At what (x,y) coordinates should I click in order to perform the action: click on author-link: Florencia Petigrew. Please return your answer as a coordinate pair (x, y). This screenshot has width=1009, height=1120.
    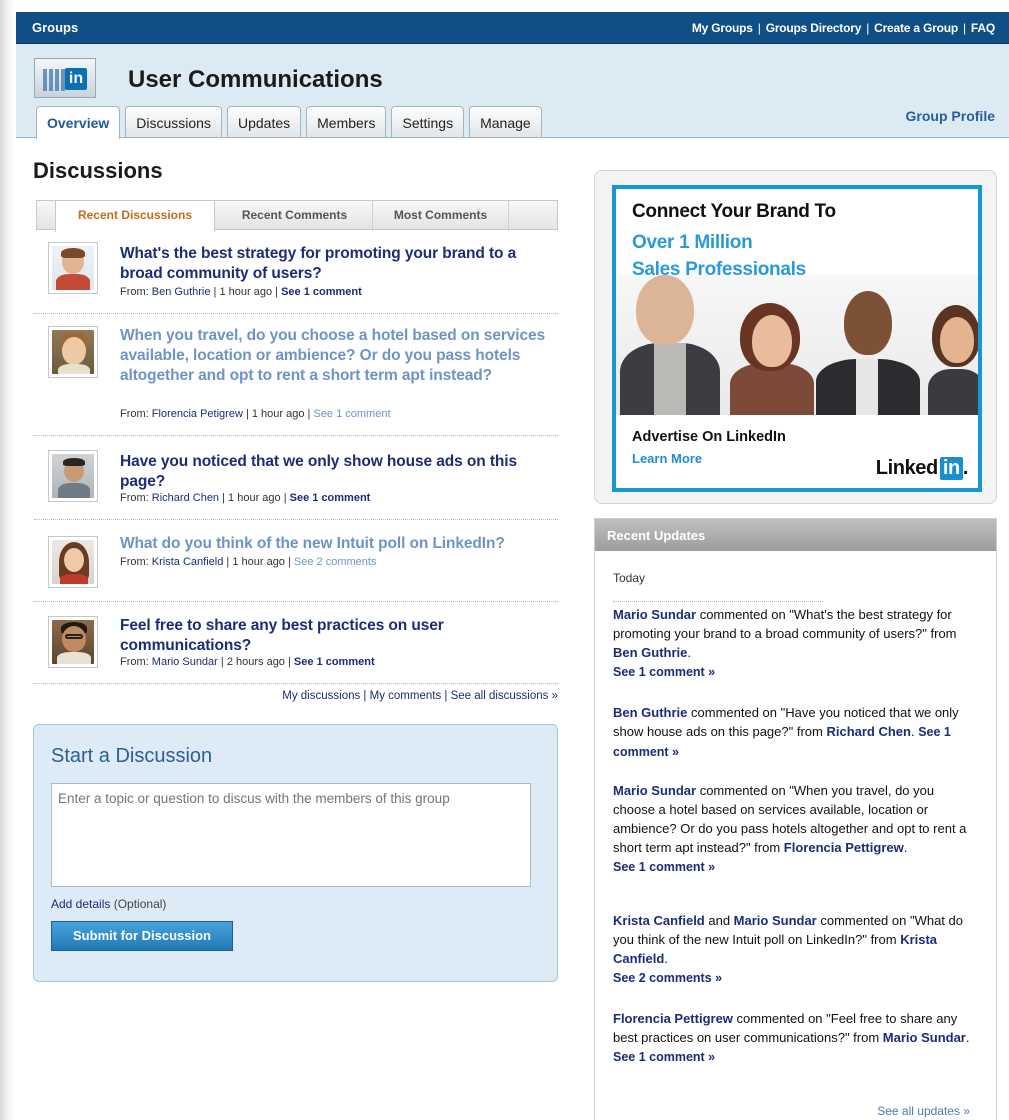
    Looking at the image, I should click on (197, 414).